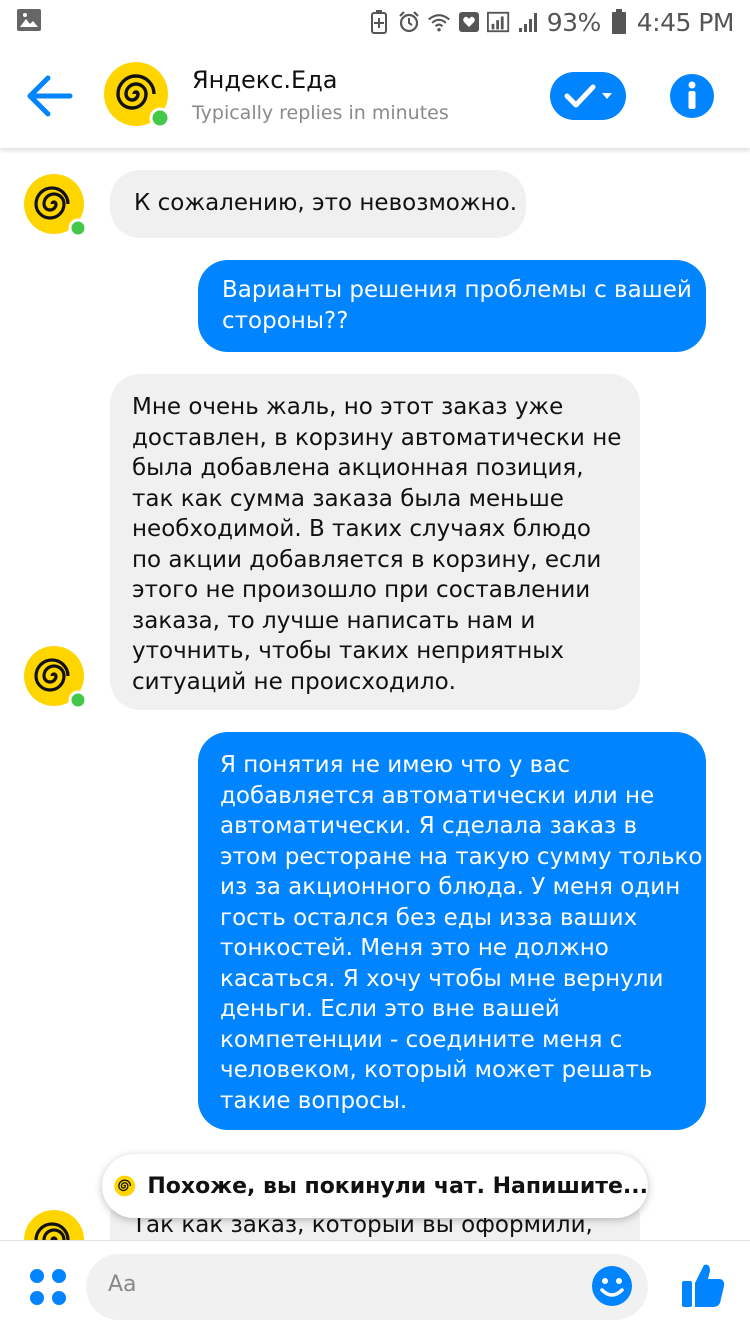  Describe the element at coordinates (457, 290) in the screenshot. I see `message-line: Варианты решения проблемы с вашей` at that location.